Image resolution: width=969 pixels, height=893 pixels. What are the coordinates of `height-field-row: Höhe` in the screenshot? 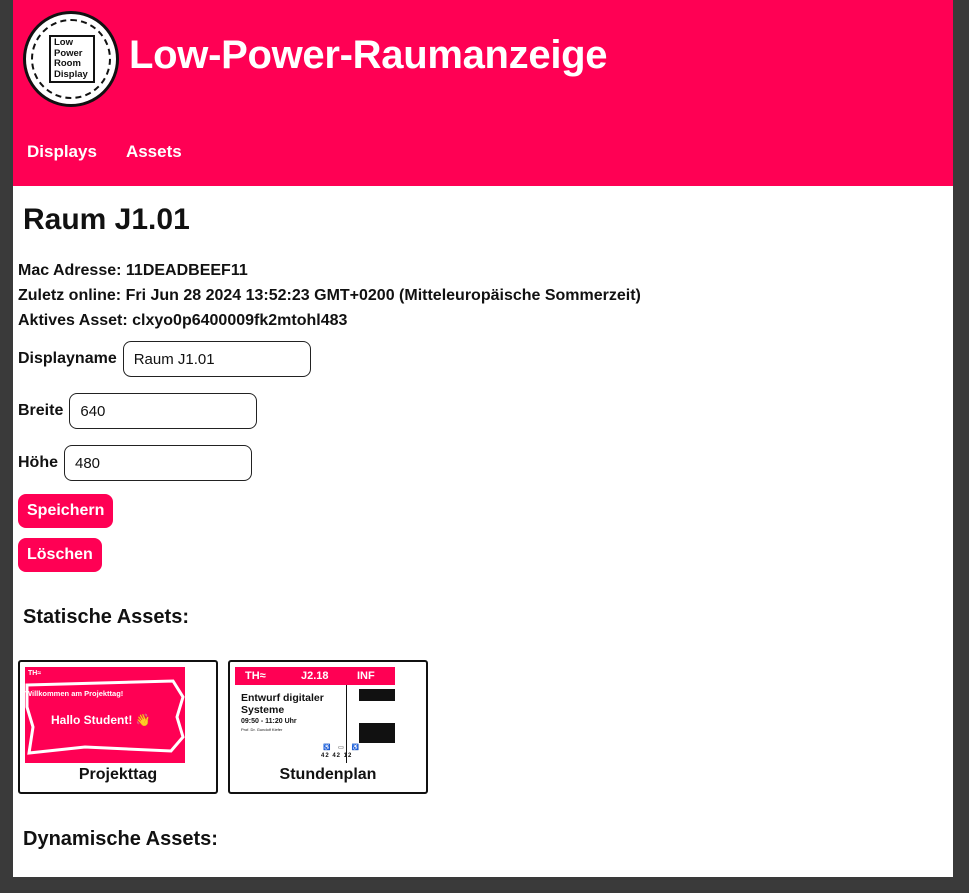 It's located at (135, 463).